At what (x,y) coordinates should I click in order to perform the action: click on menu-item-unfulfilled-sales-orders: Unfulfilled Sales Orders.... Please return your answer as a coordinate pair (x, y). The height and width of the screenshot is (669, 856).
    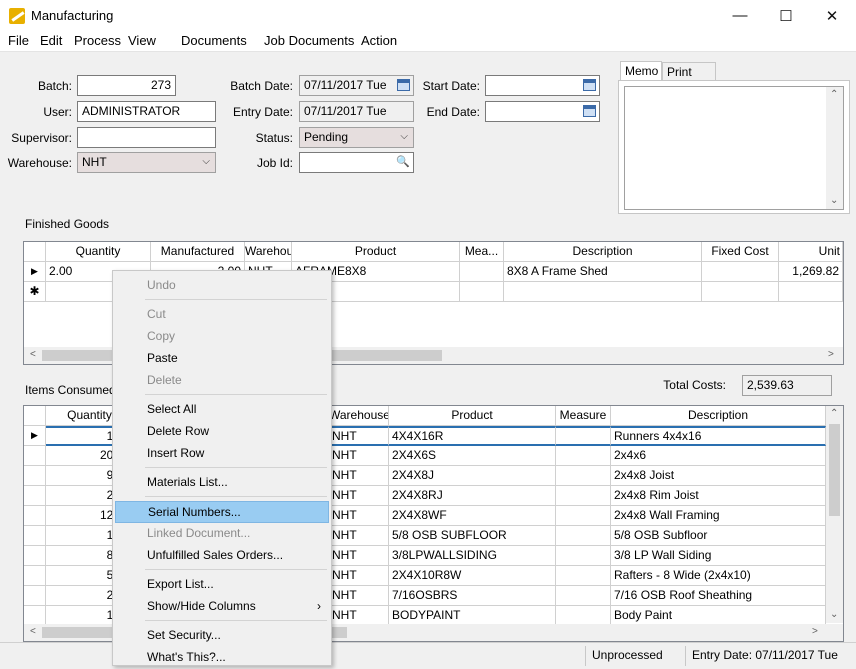
    Looking at the image, I should click on (222, 556).